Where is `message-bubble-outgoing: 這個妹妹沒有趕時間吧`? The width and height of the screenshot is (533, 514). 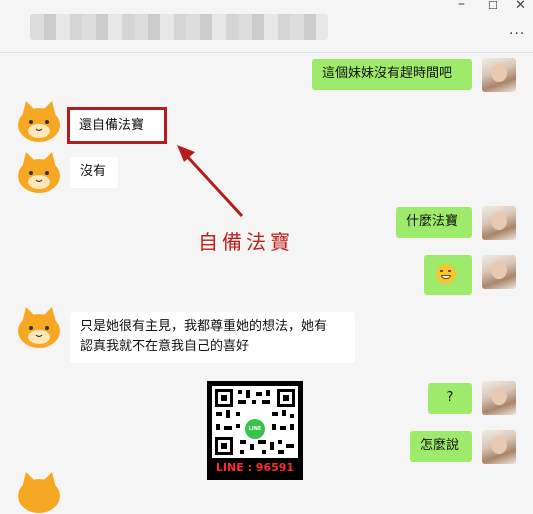 message-bubble-outgoing: 這個妹妹沒有趕時間吧 is located at coordinates (392, 74).